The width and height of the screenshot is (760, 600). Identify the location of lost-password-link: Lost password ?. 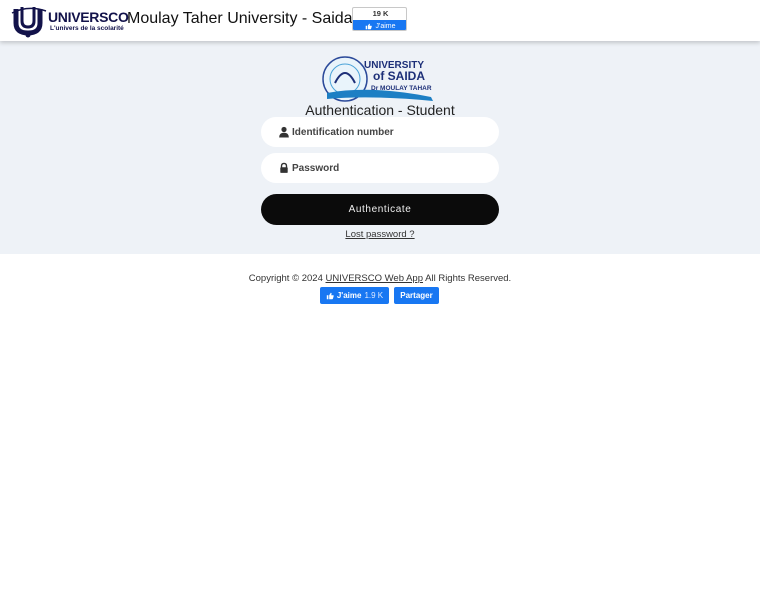
(379, 234).